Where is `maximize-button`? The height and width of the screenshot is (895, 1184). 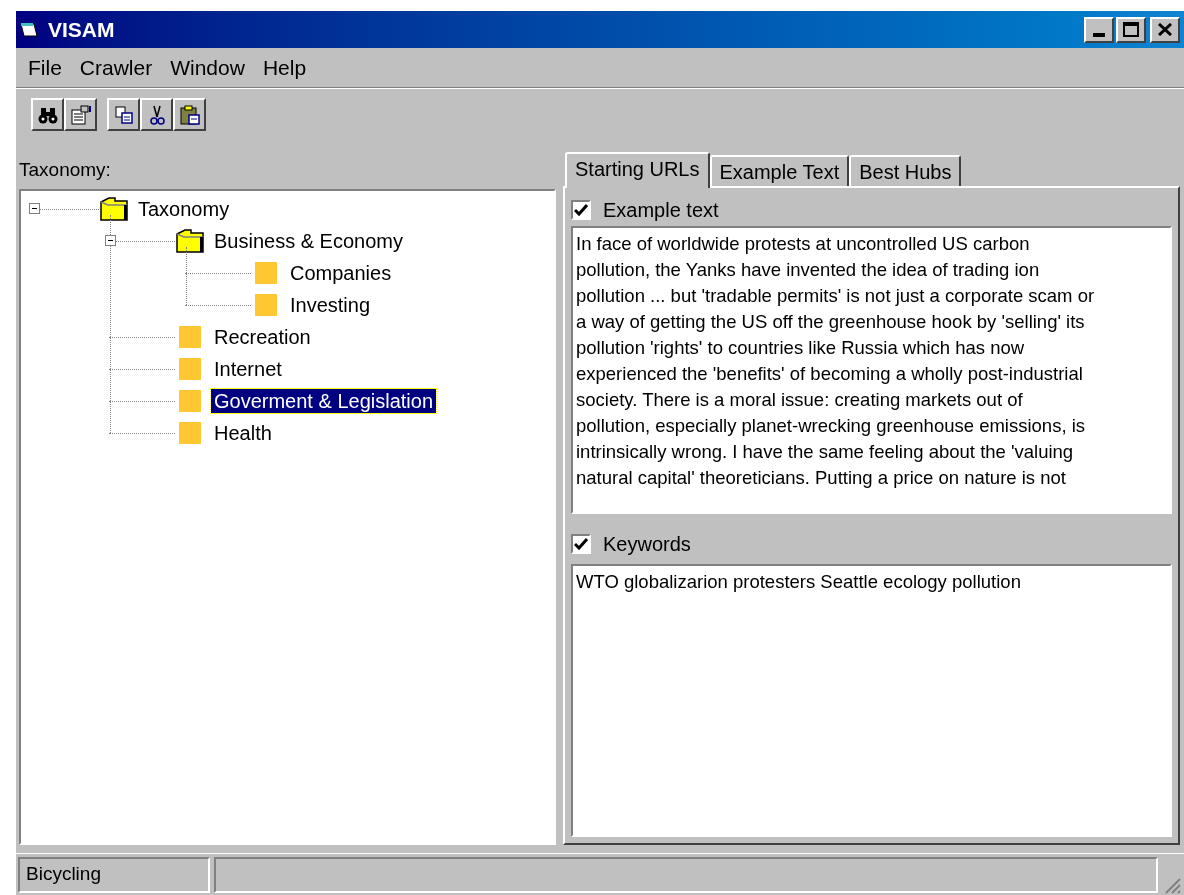
maximize-button is located at coordinates (1131, 29).